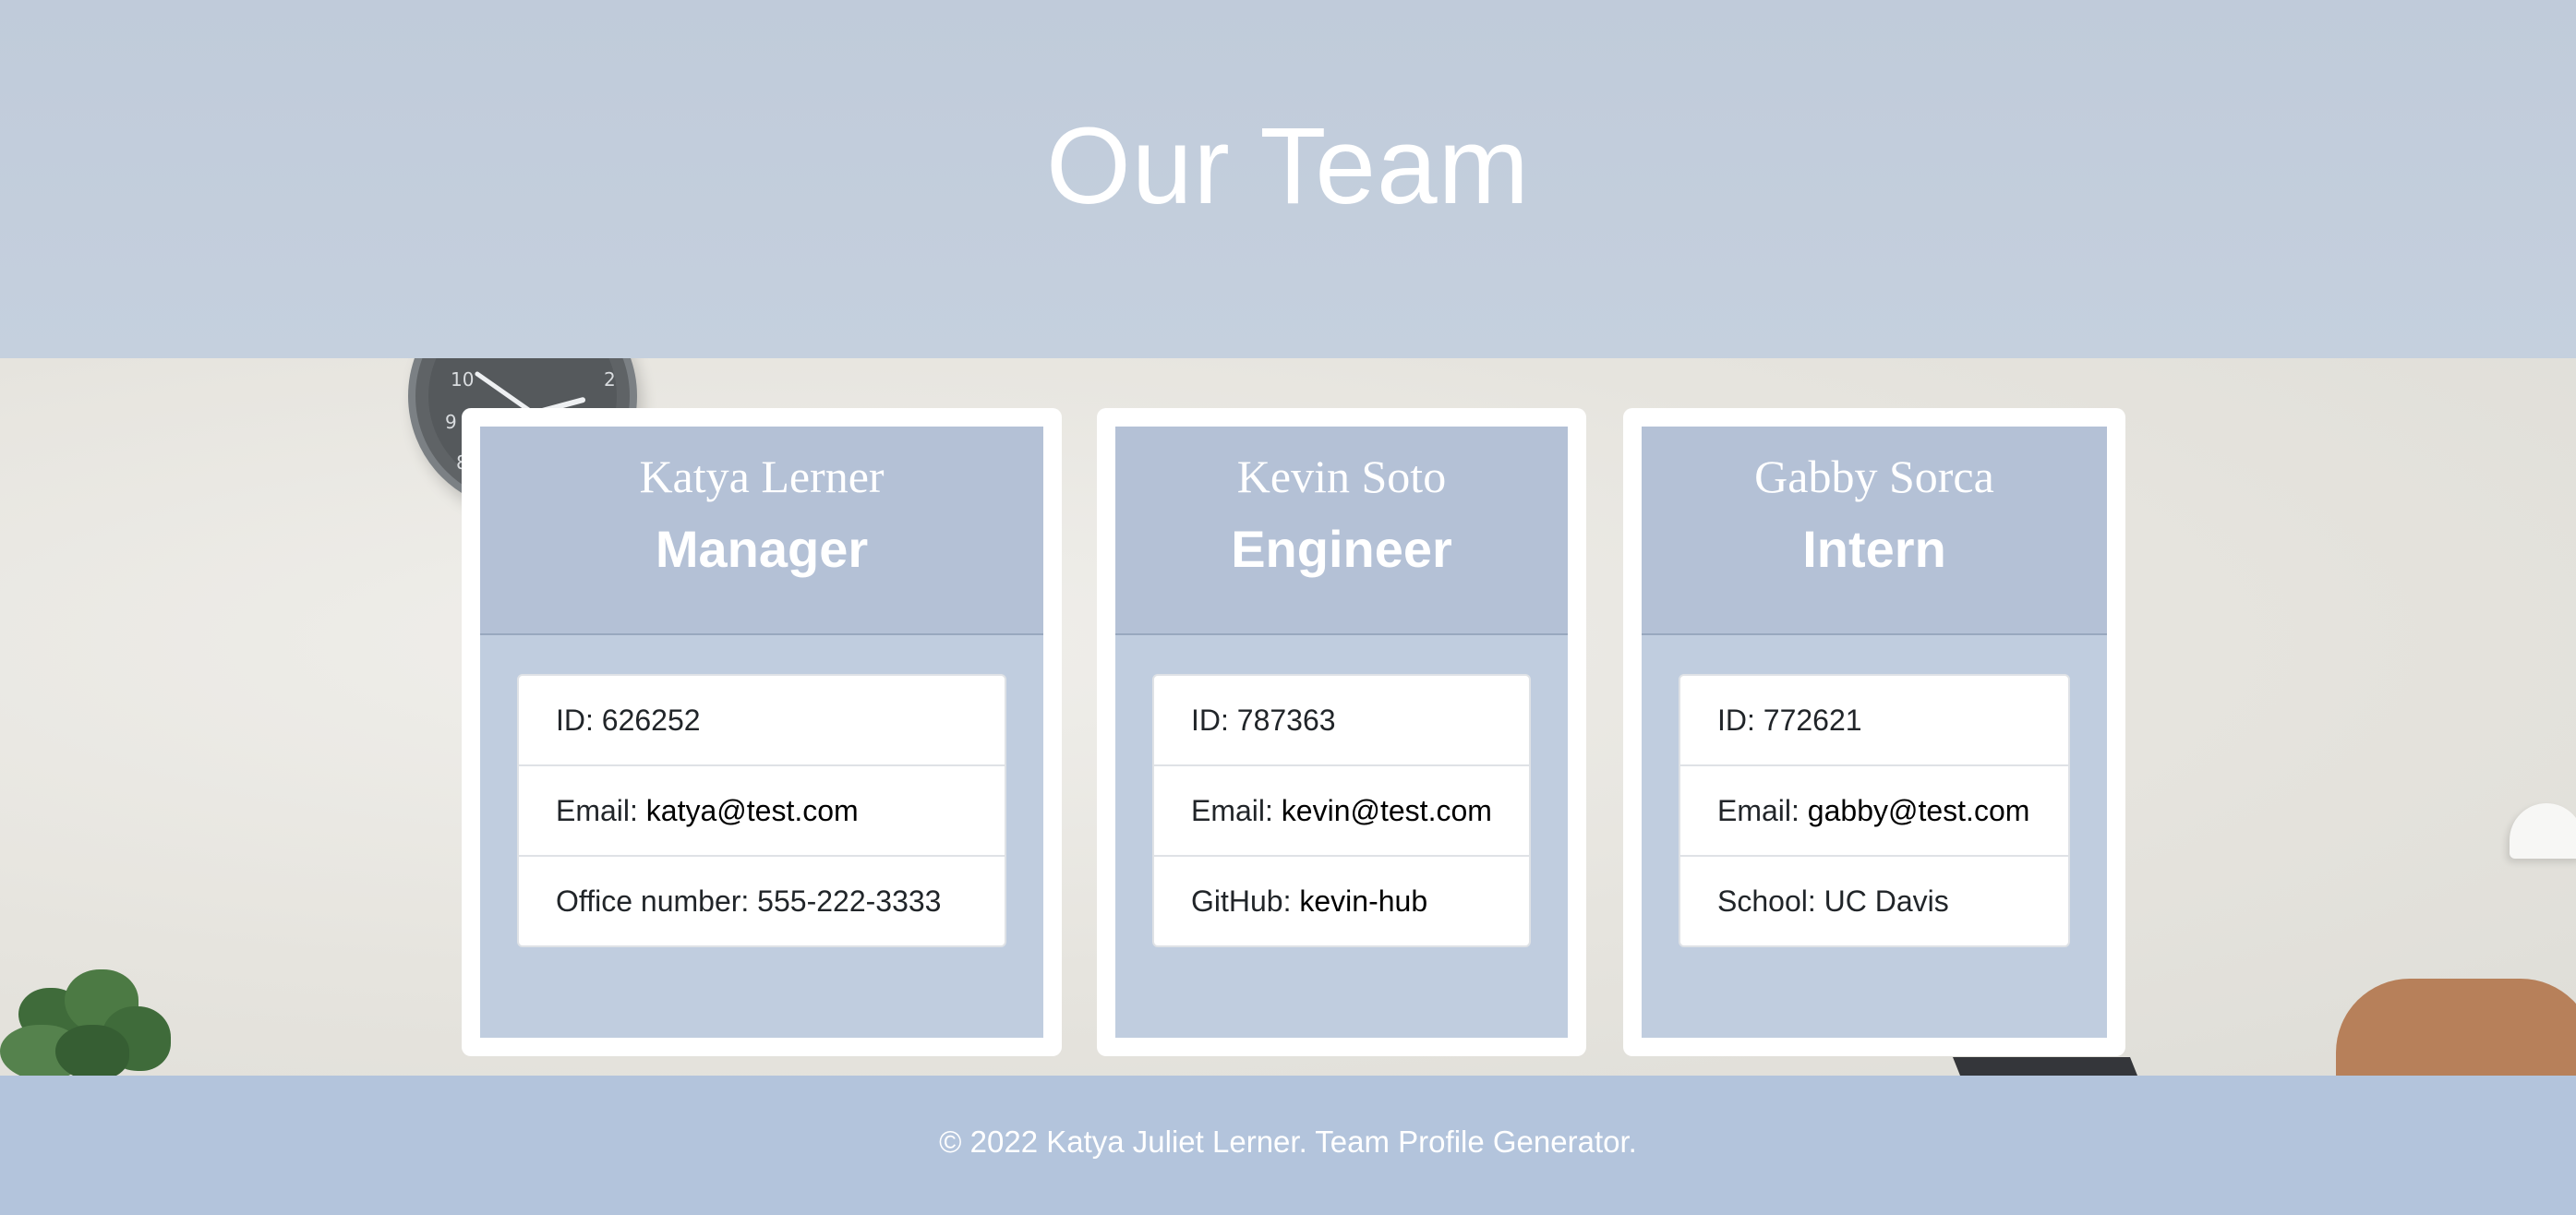  What do you see at coordinates (762, 476) in the screenshot?
I see `employee-name: Katya Lerner` at bounding box center [762, 476].